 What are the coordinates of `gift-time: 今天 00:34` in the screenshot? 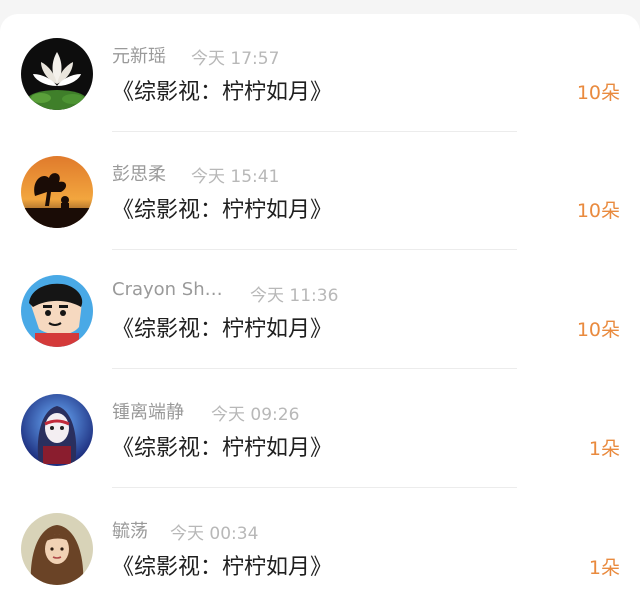 It's located at (214, 534).